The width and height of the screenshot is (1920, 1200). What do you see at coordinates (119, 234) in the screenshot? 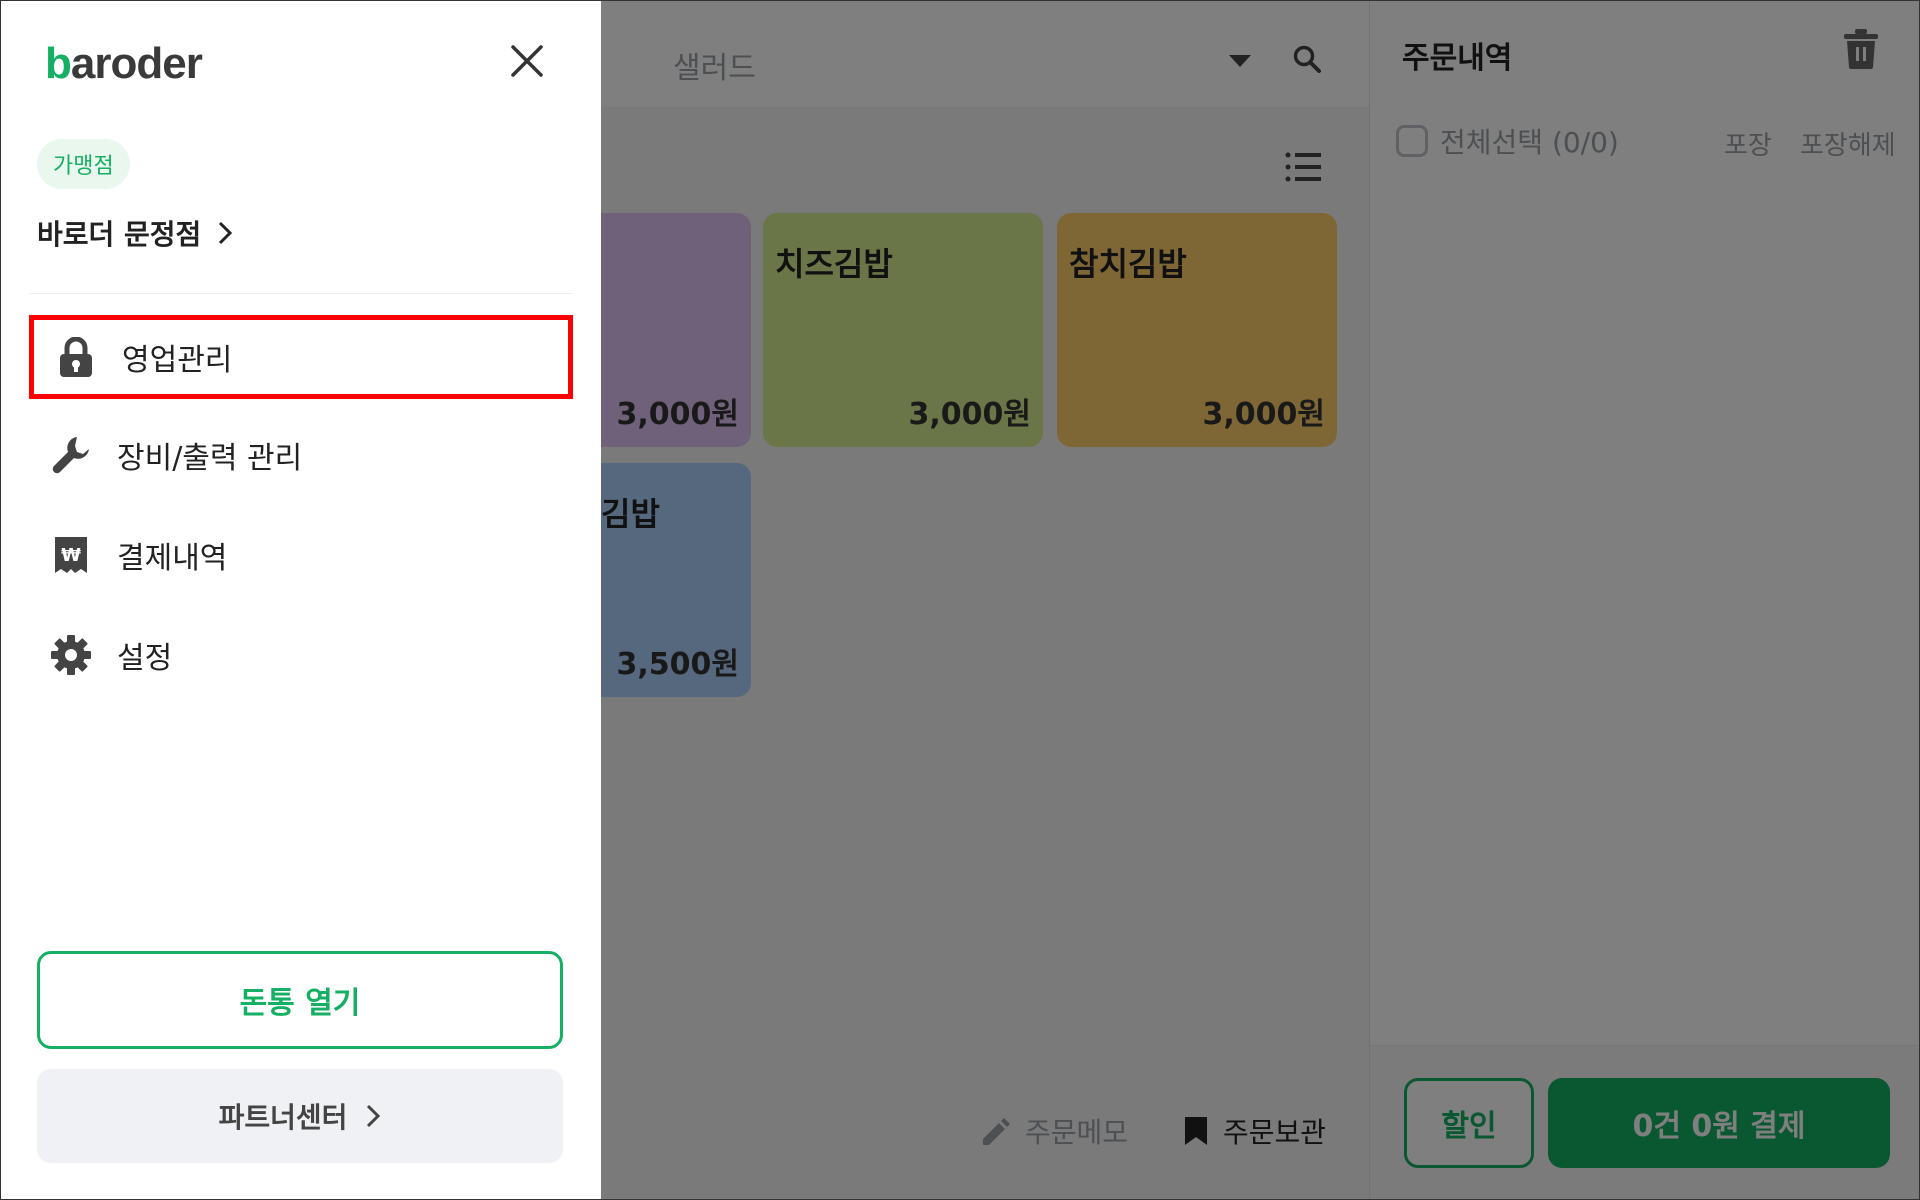
I see `store-name: 바로더 문정점` at bounding box center [119, 234].